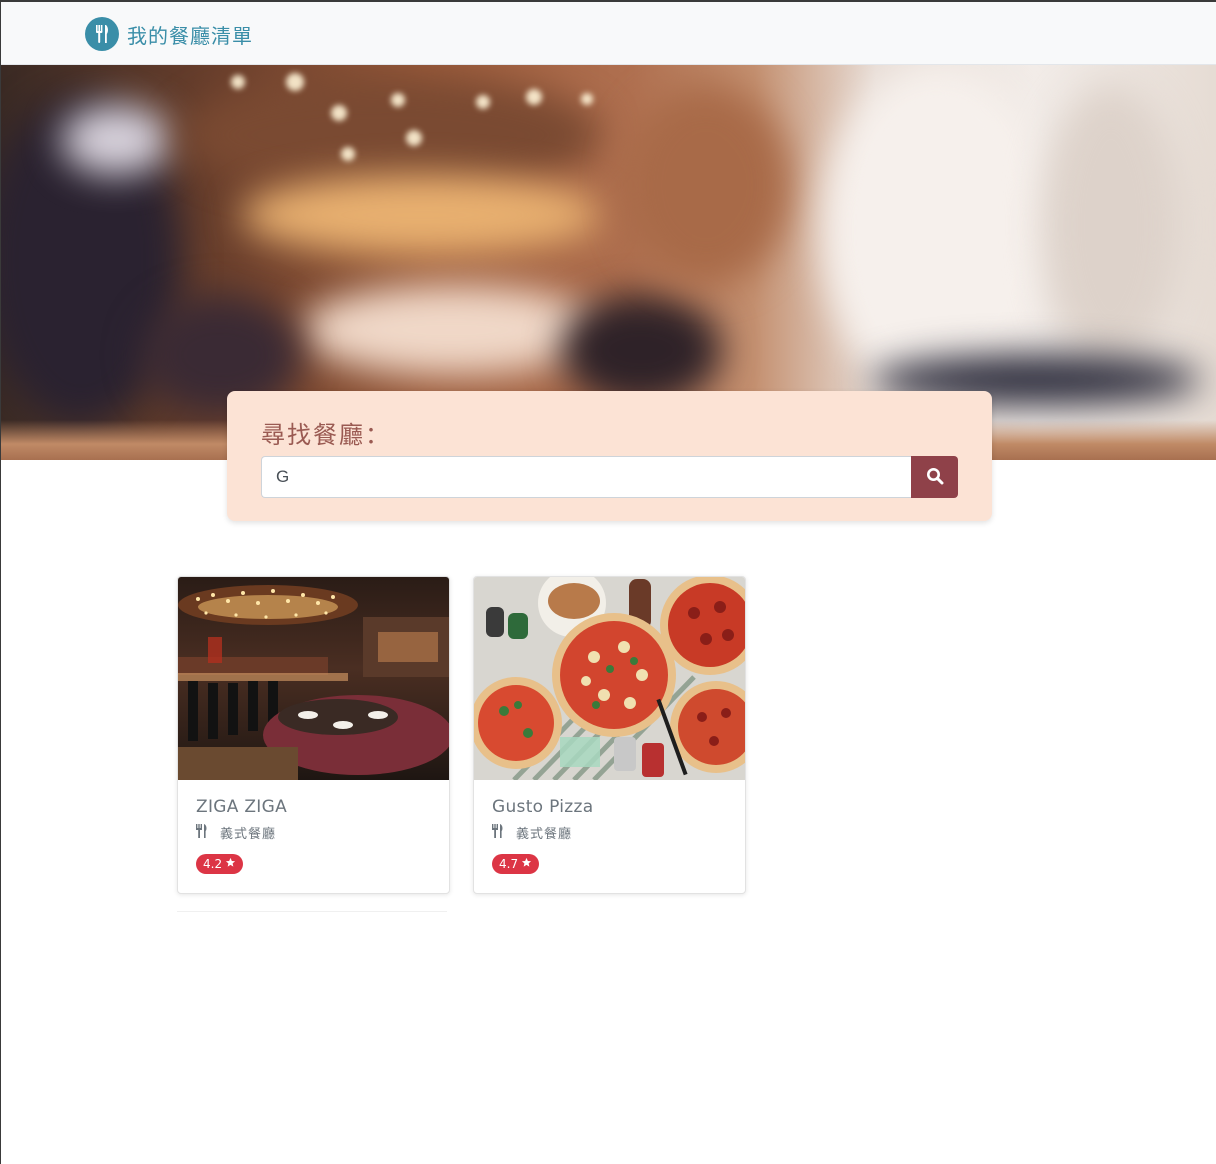 The image size is (1216, 1164). Describe the element at coordinates (190, 35) in the screenshot. I see `brand-title: 我的餐廳清單` at that location.